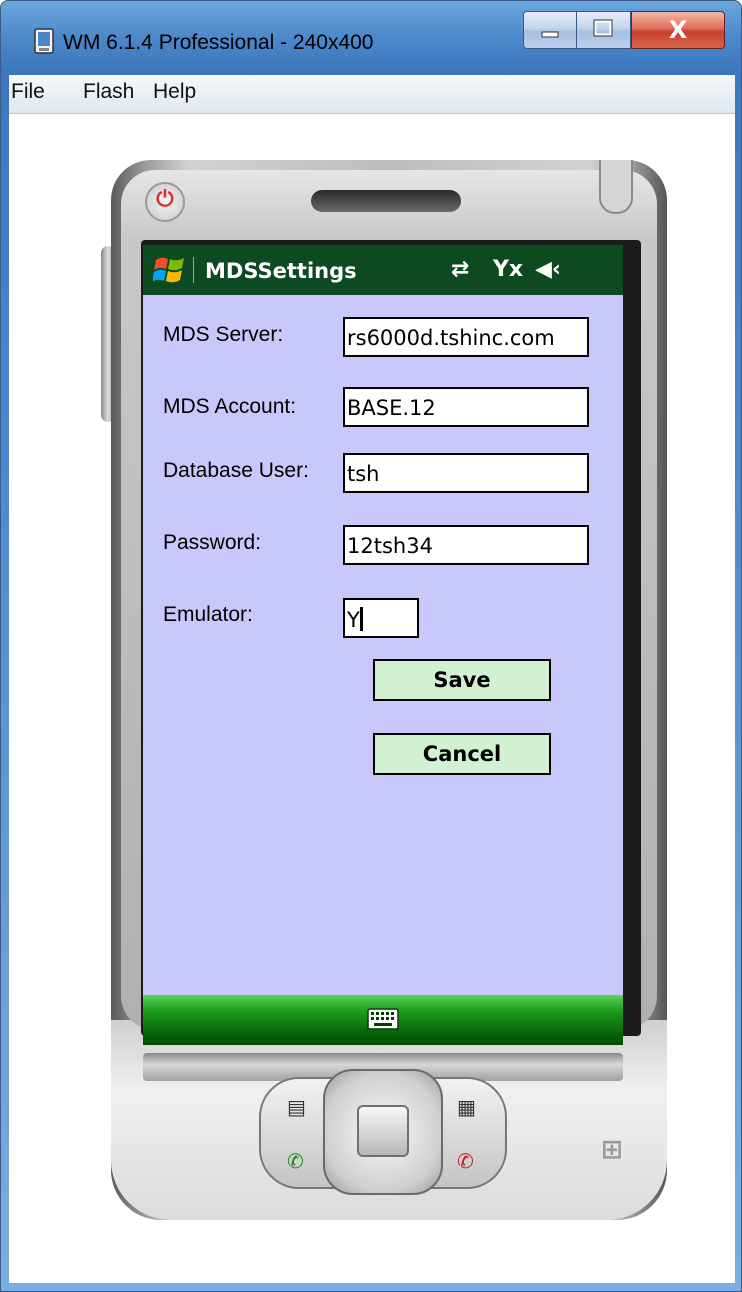  What do you see at coordinates (361, 619) in the screenshot?
I see `text-caret` at bounding box center [361, 619].